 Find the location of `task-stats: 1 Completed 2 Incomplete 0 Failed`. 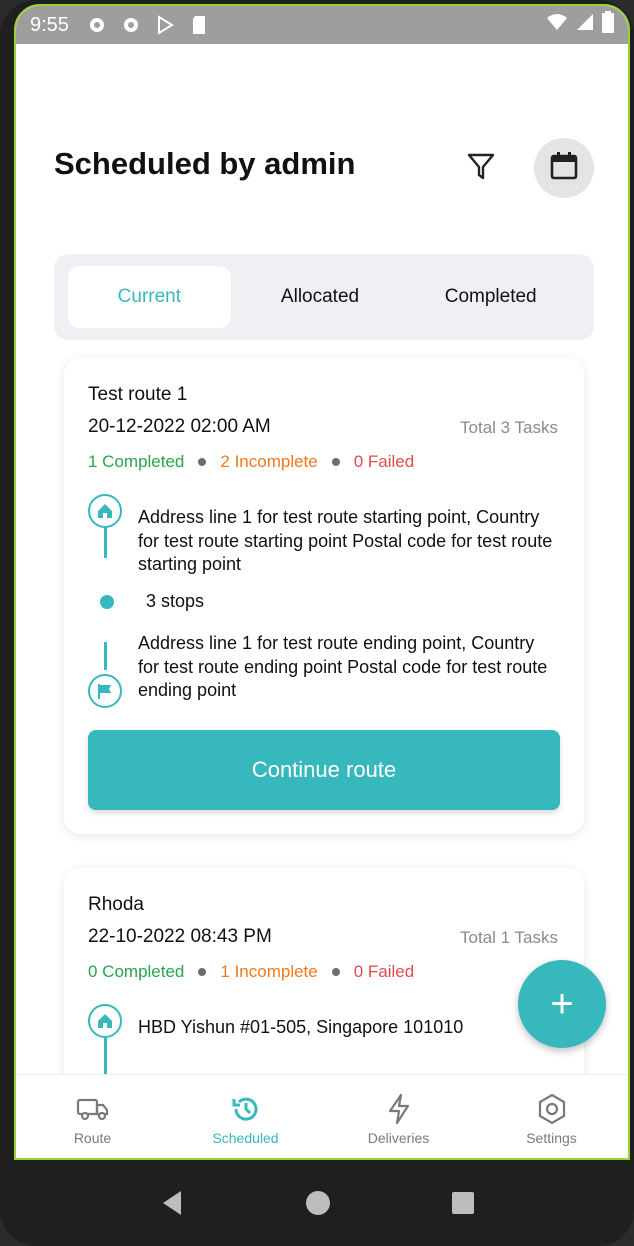

task-stats: 1 Completed 2 Incomplete 0 Failed is located at coordinates (251, 462).